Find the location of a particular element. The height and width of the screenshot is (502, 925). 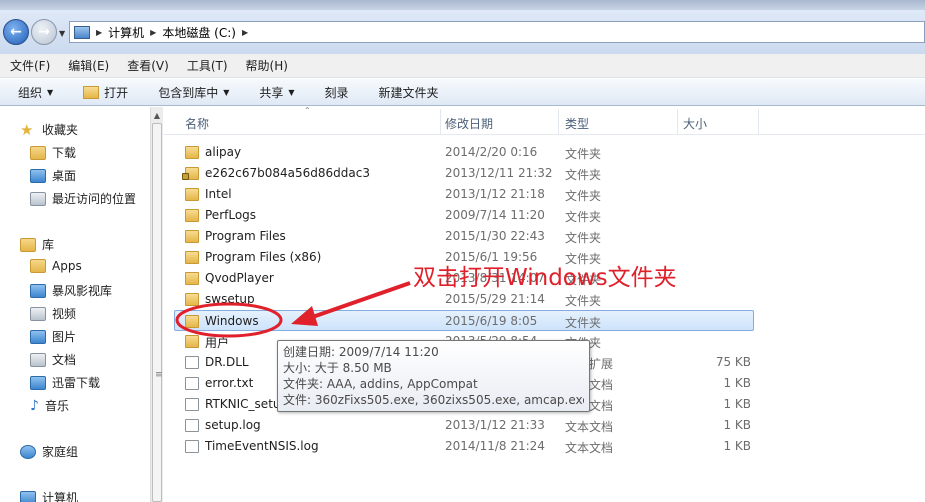

sort-up-icon: ⌃ is located at coordinates (307, 110).